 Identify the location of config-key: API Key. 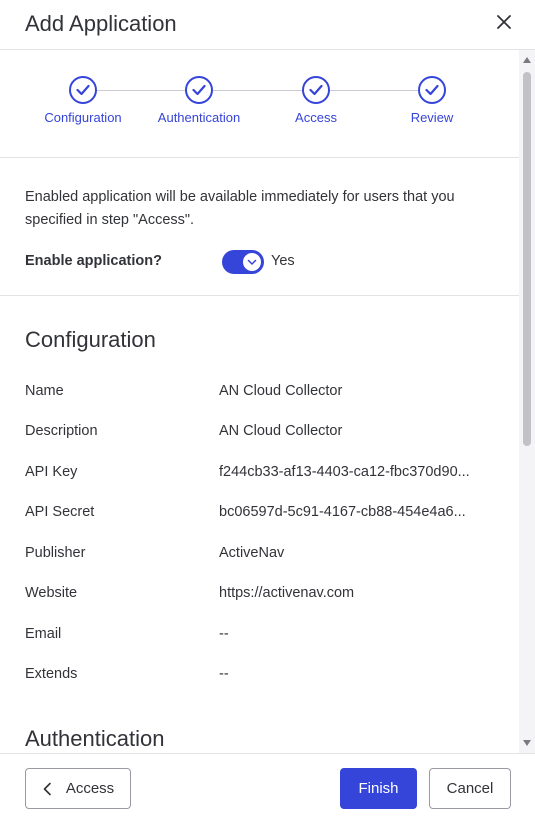
(51, 472).